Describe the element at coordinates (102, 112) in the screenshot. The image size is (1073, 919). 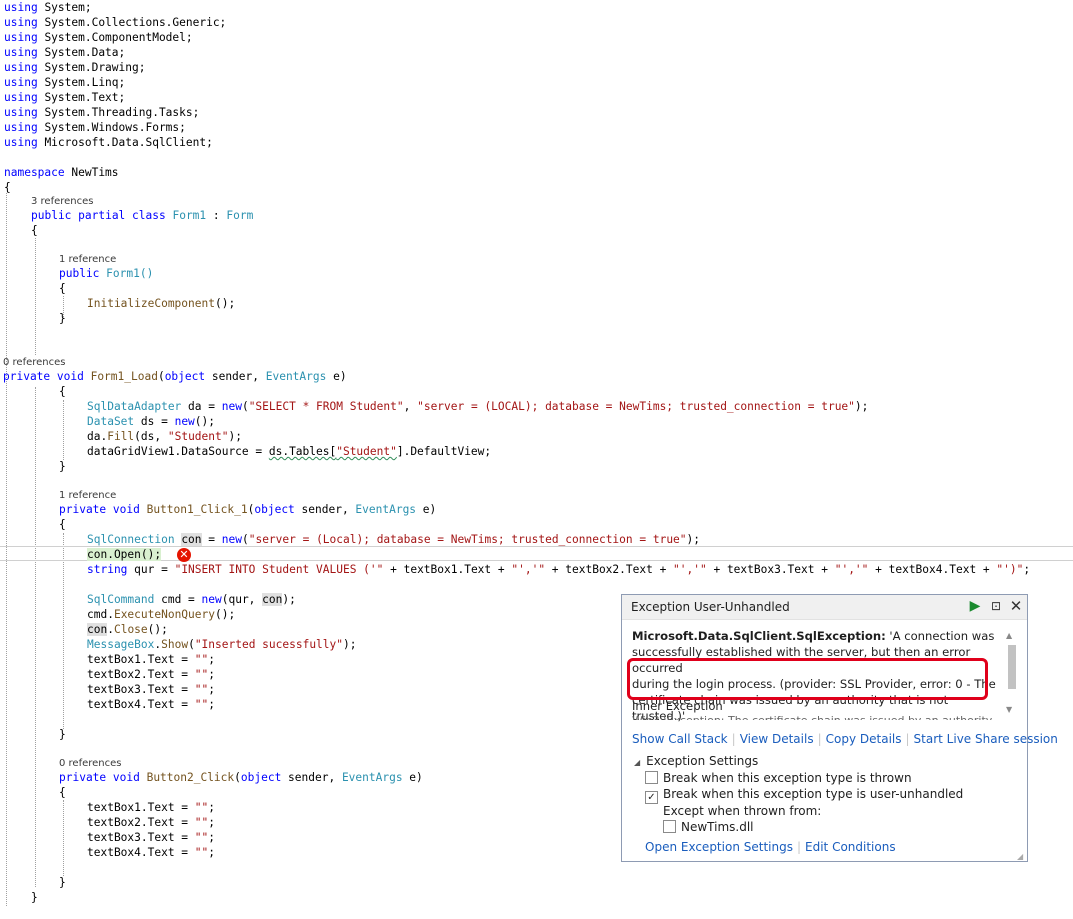
I see `code-line: using System.Threading.Tasks;` at that location.